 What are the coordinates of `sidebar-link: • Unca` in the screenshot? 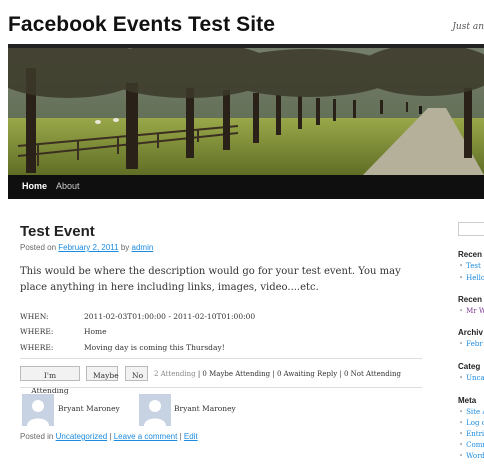 It's located at (471, 378).